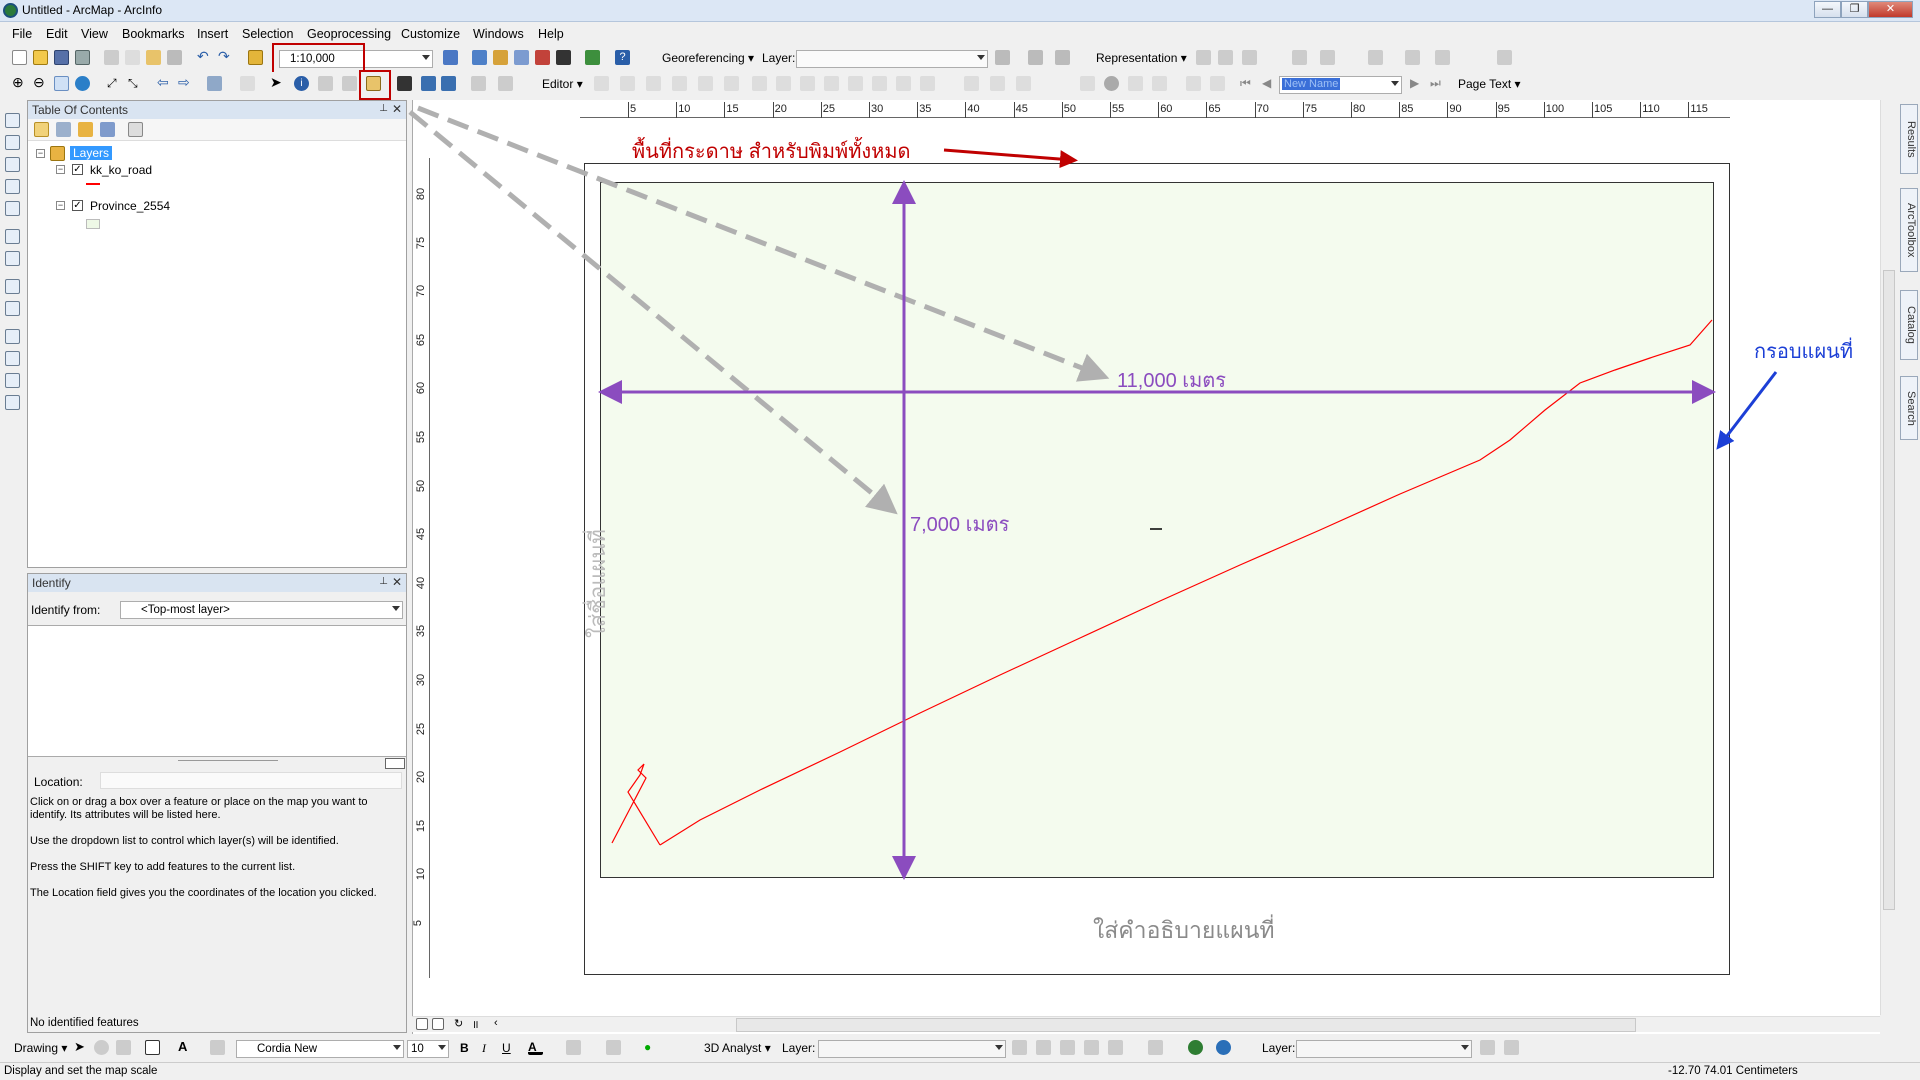  What do you see at coordinates (1223, 1047) in the screenshot?
I see `arcglobe-icon` at bounding box center [1223, 1047].